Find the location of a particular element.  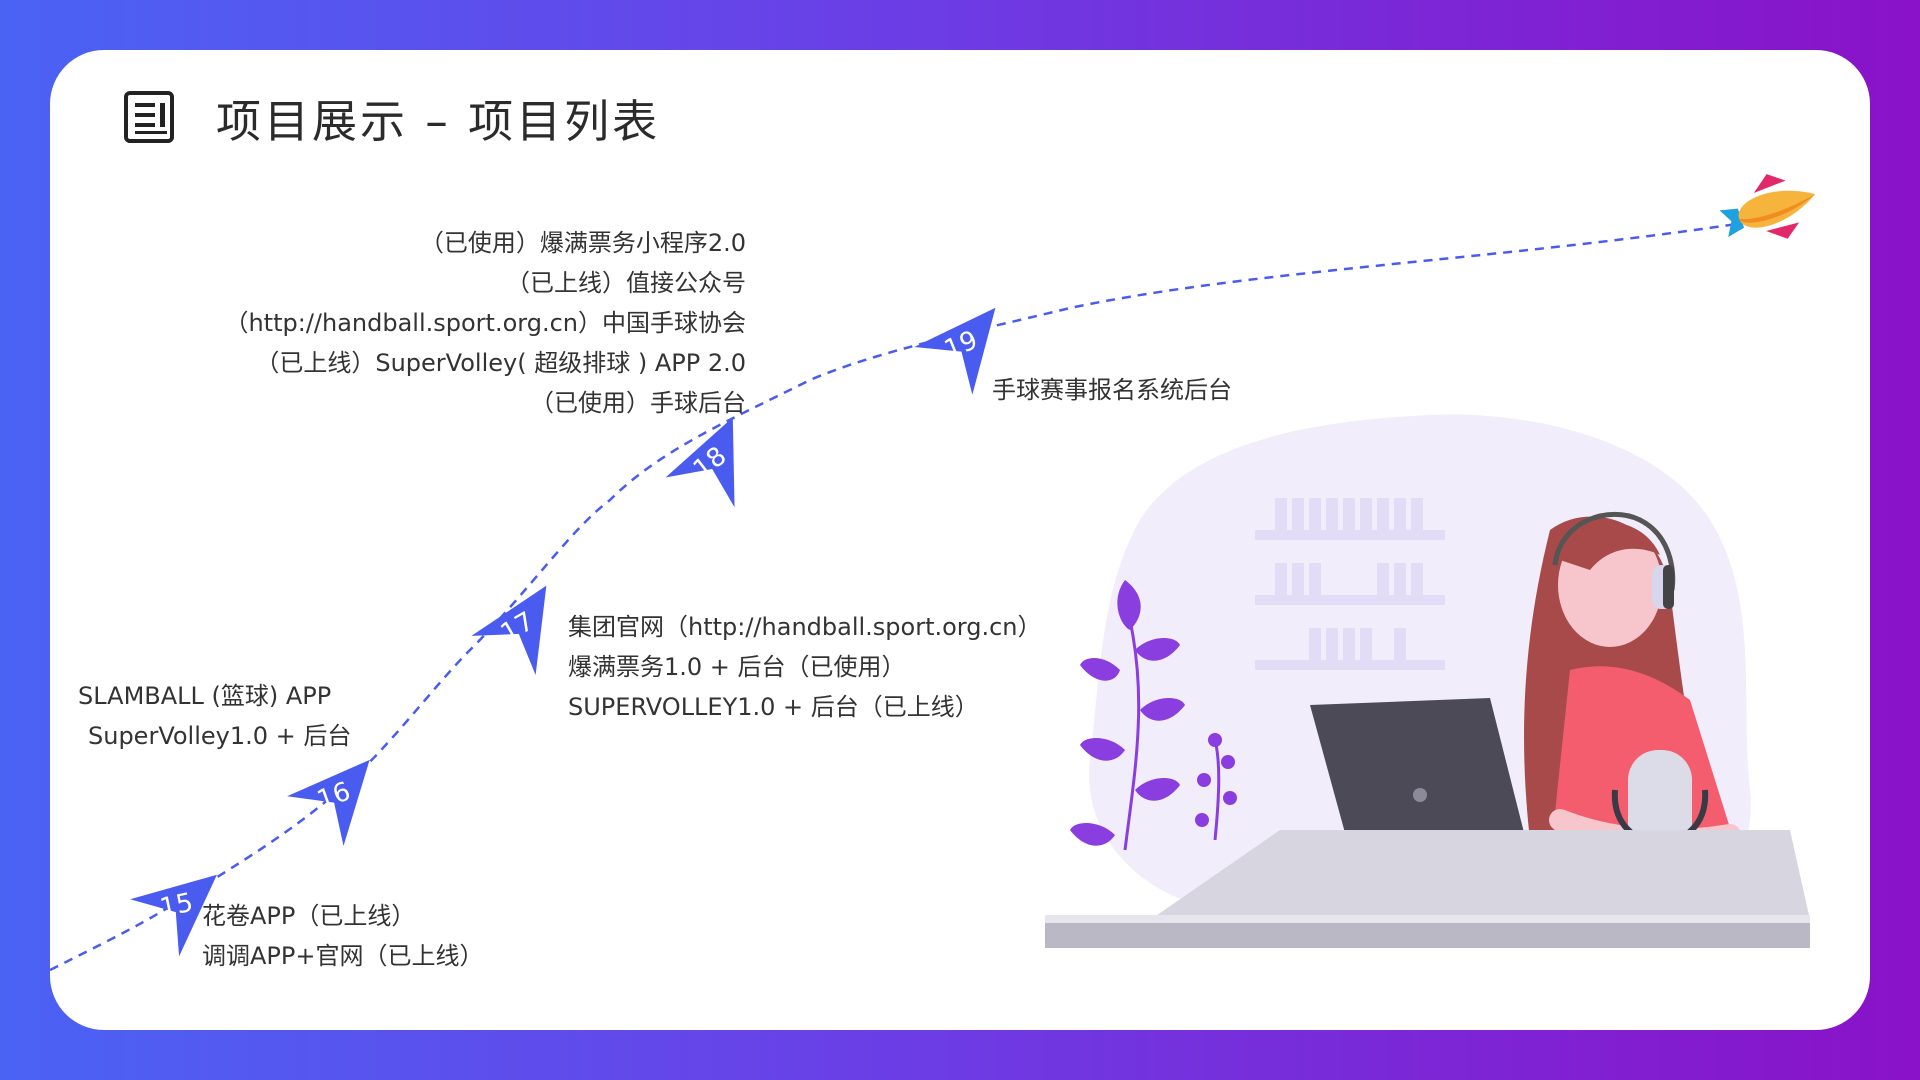

milestone-17-line: 爆满票务1.0 + 后台（已使用） is located at coordinates (737, 667).